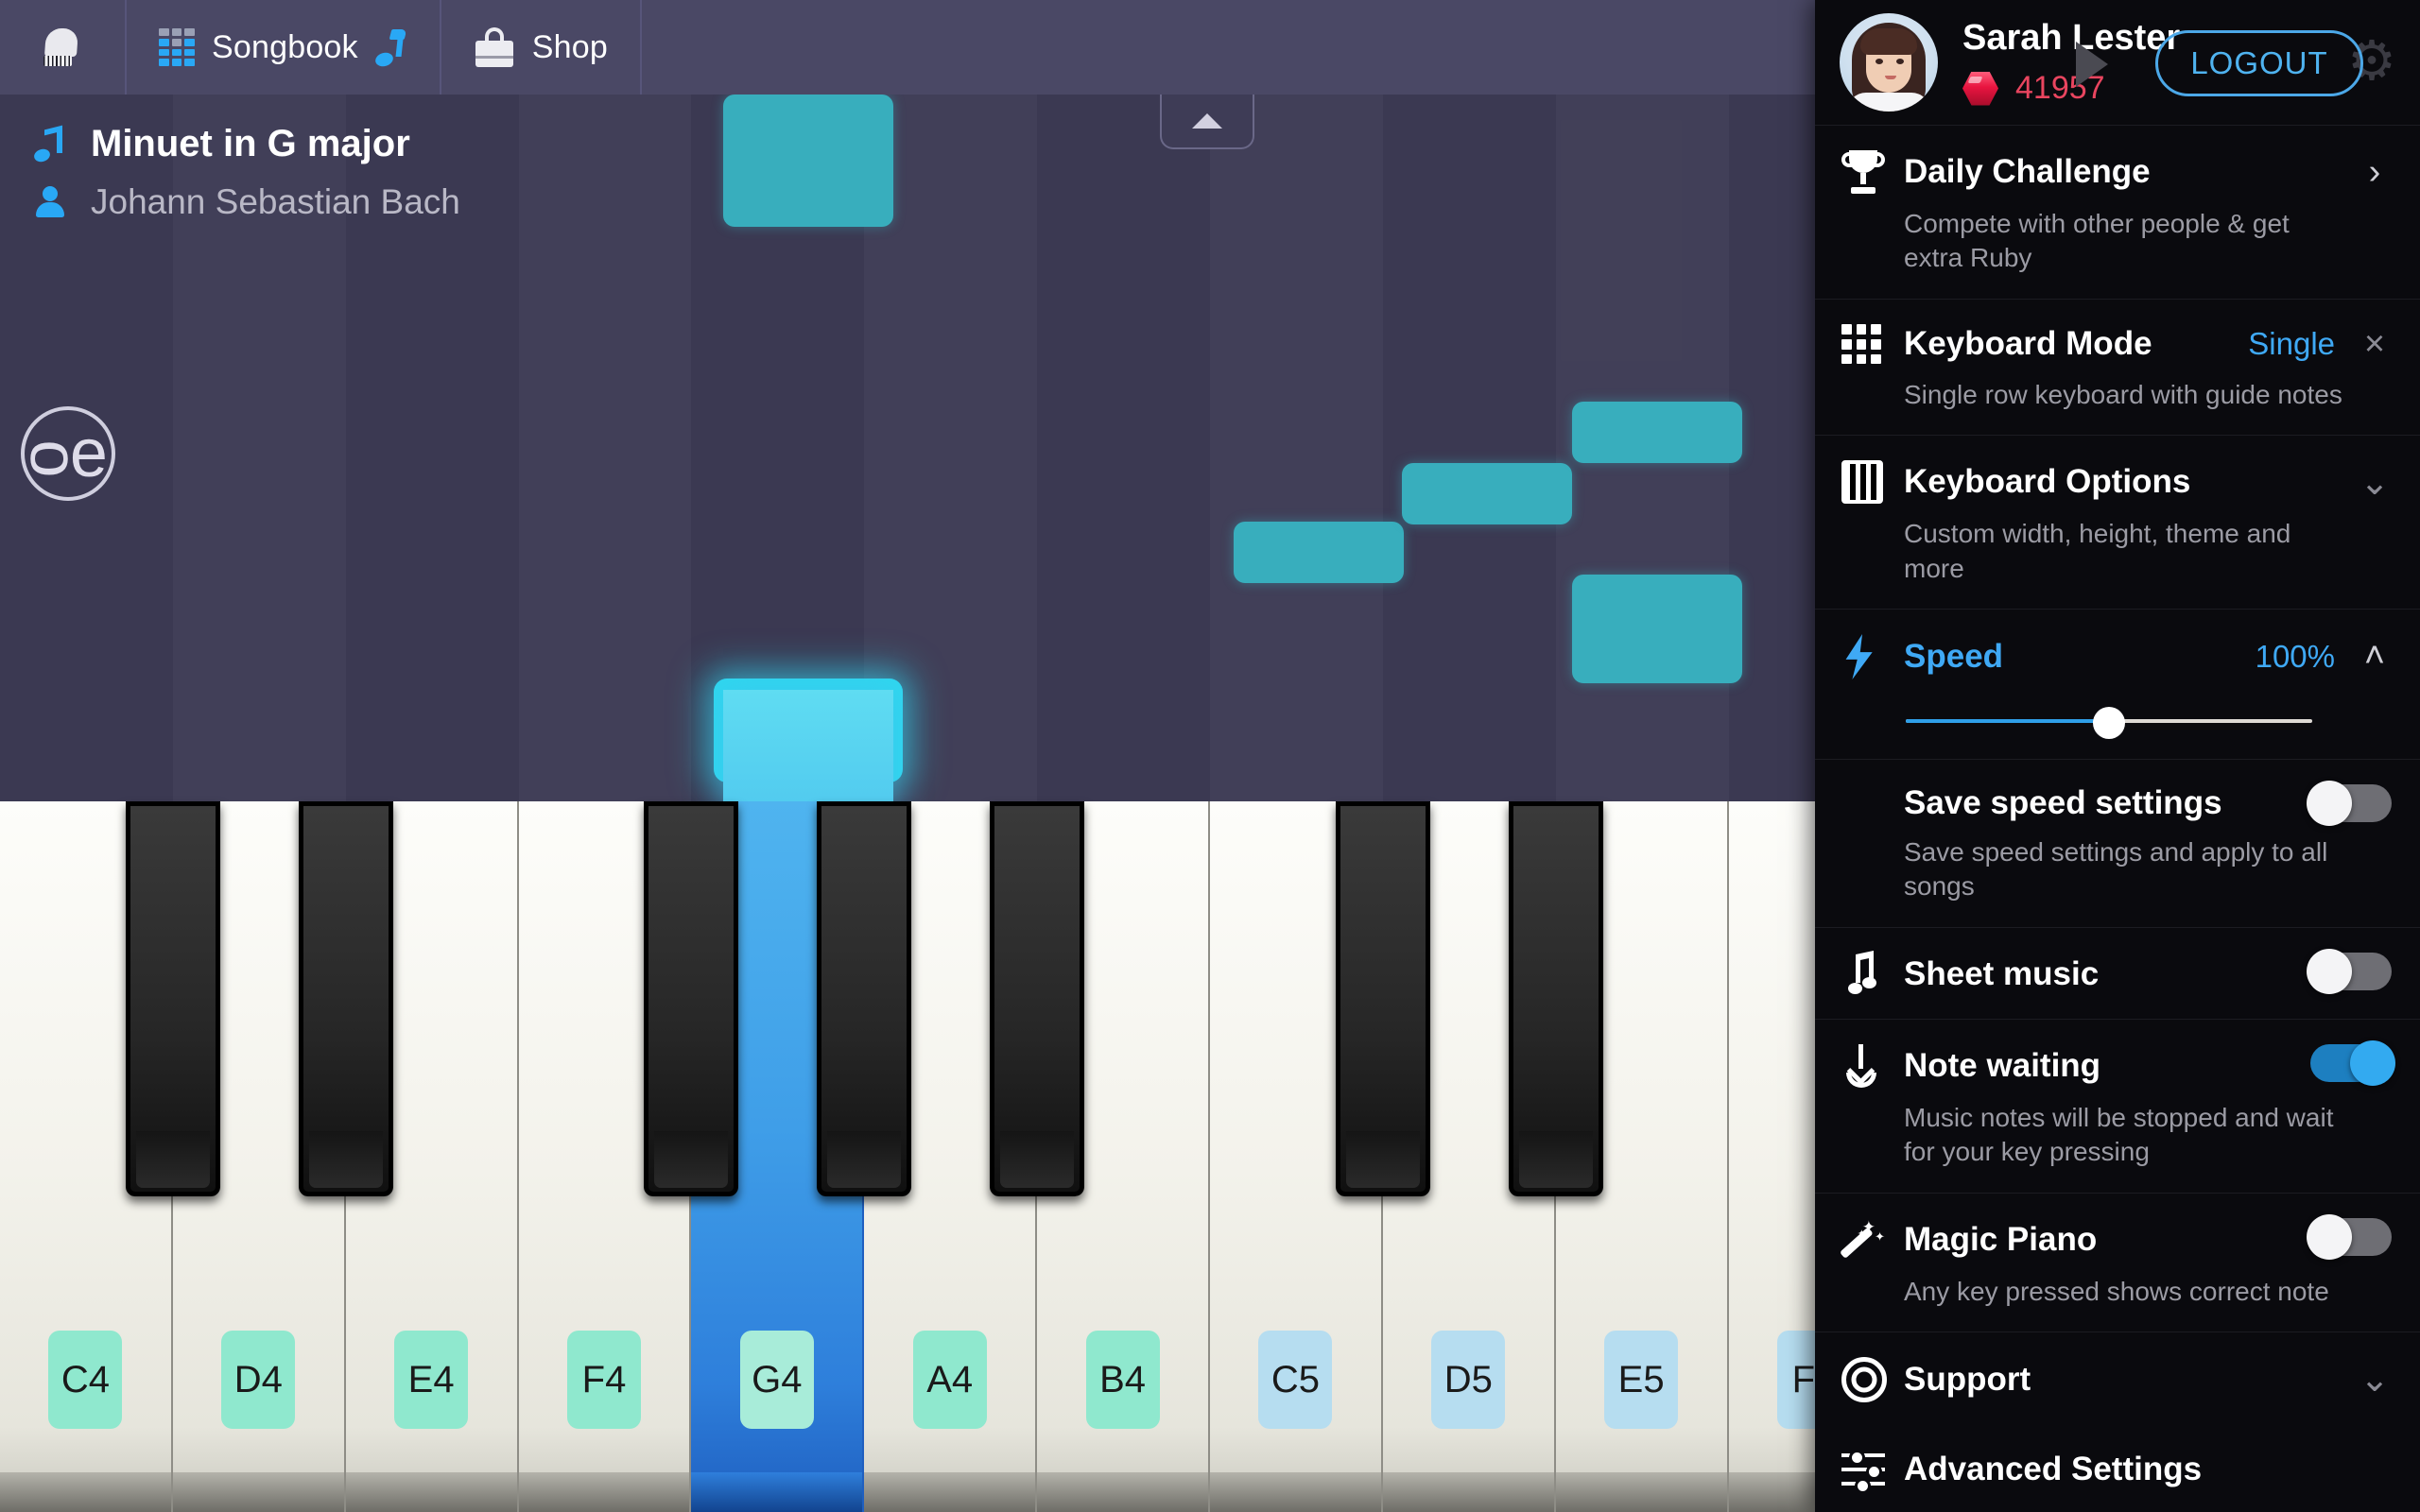  I want to click on logout-button: LOGOUT, so click(2259, 63).